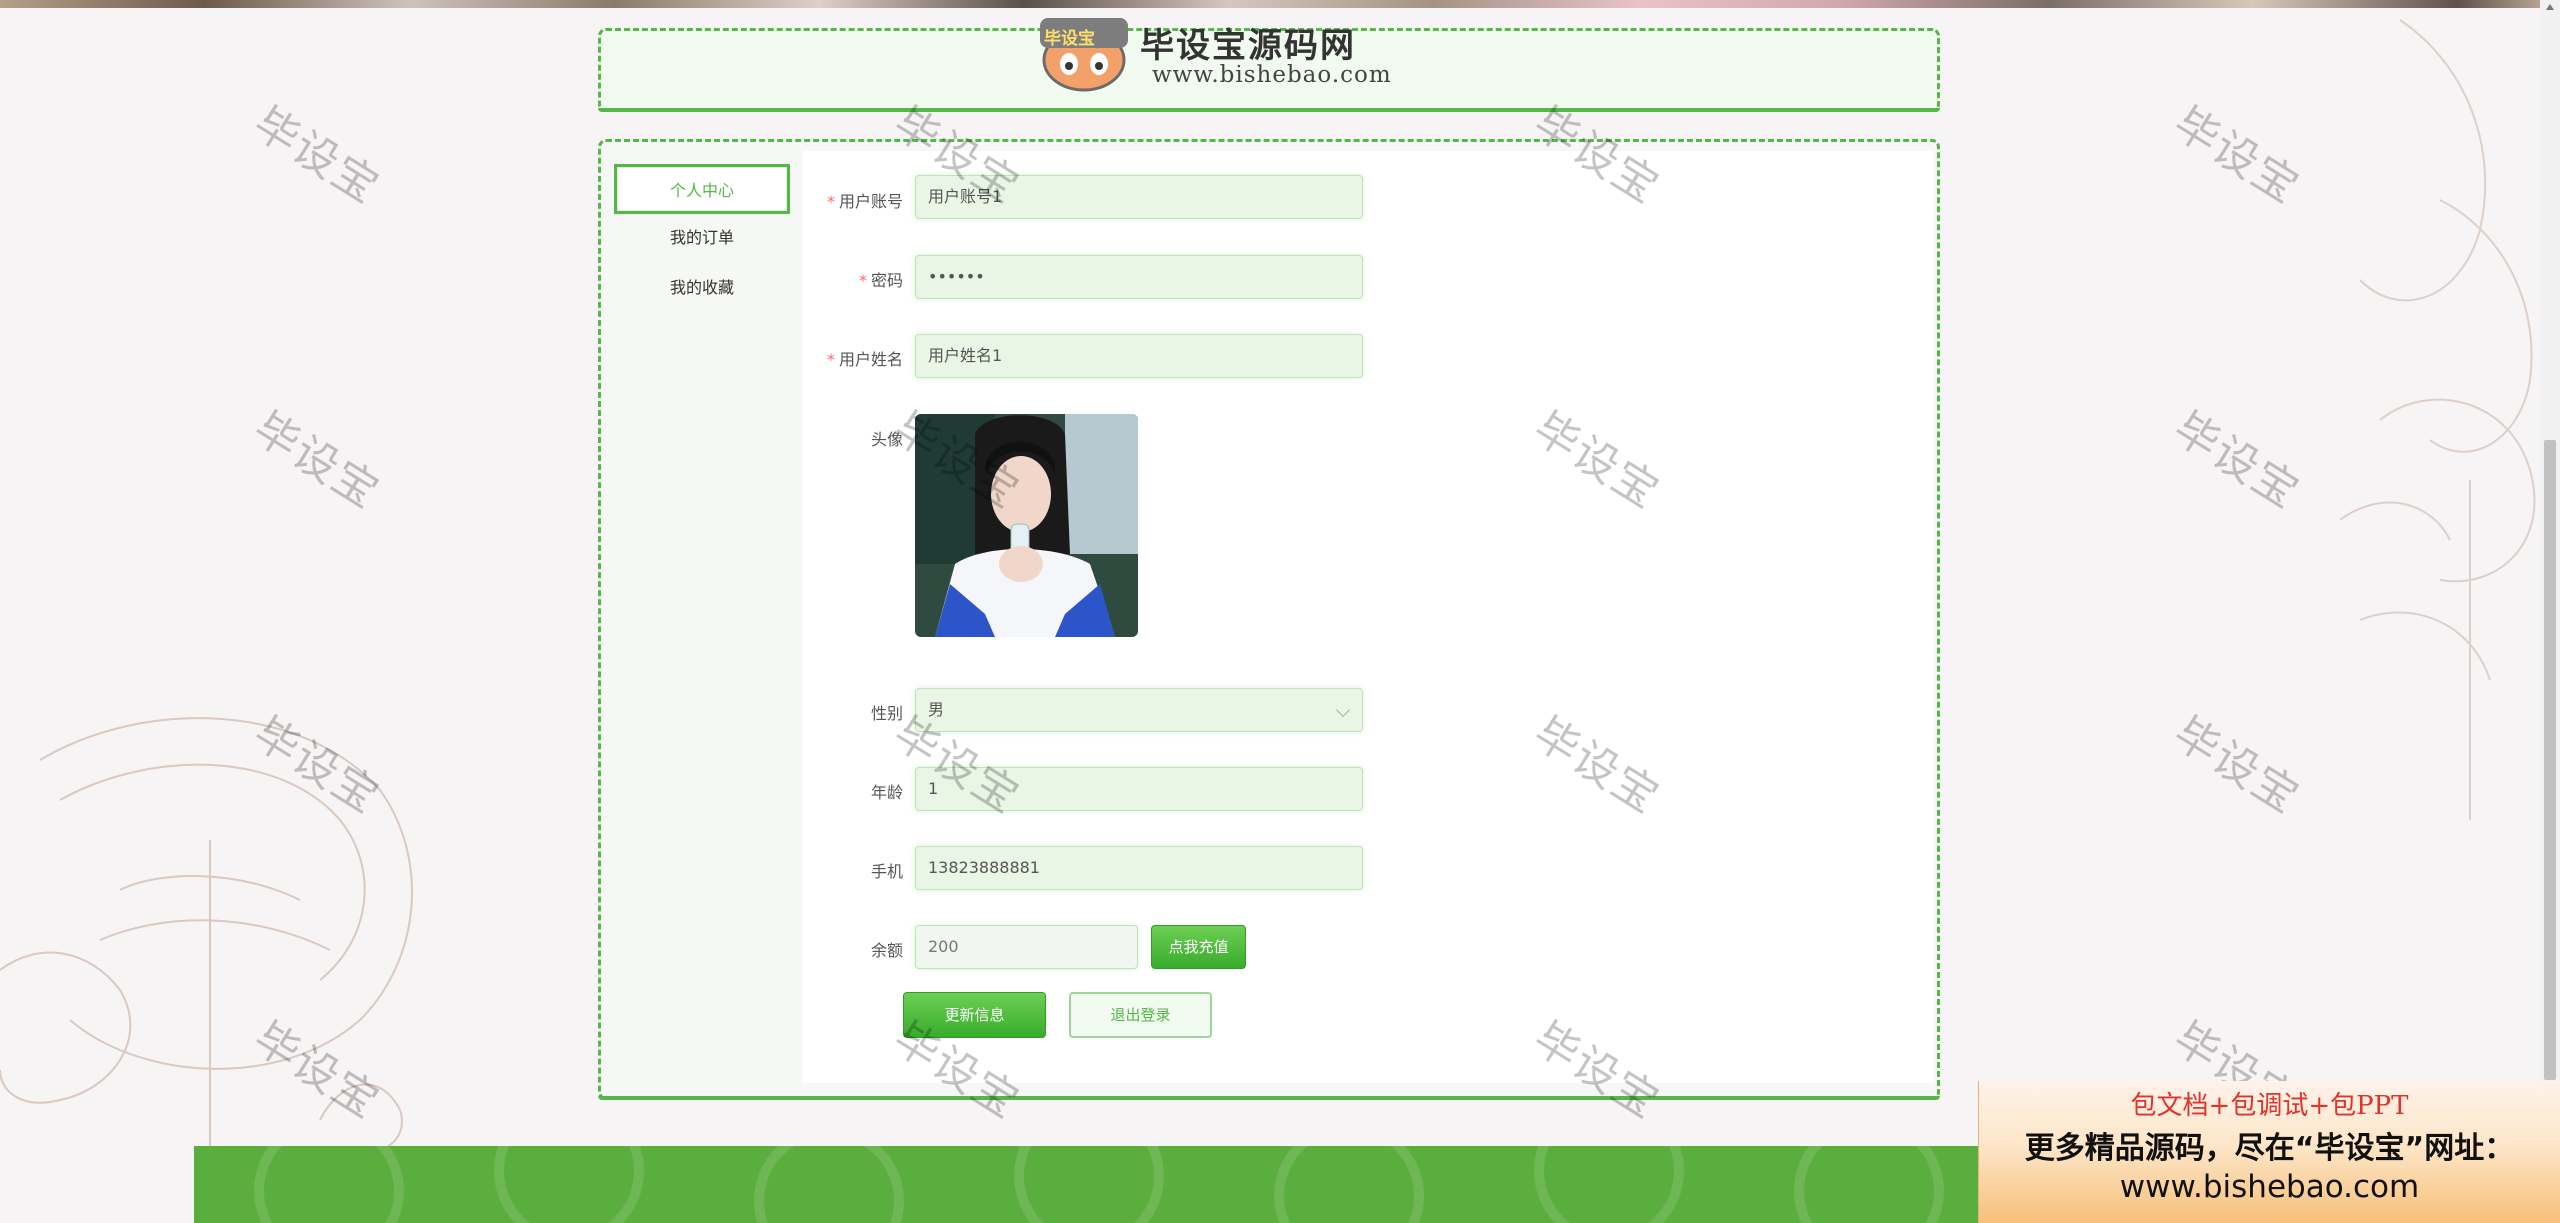 The height and width of the screenshot is (1223, 2560). What do you see at coordinates (1139, 789) in the screenshot?
I see `age-input: 1` at bounding box center [1139, 789].